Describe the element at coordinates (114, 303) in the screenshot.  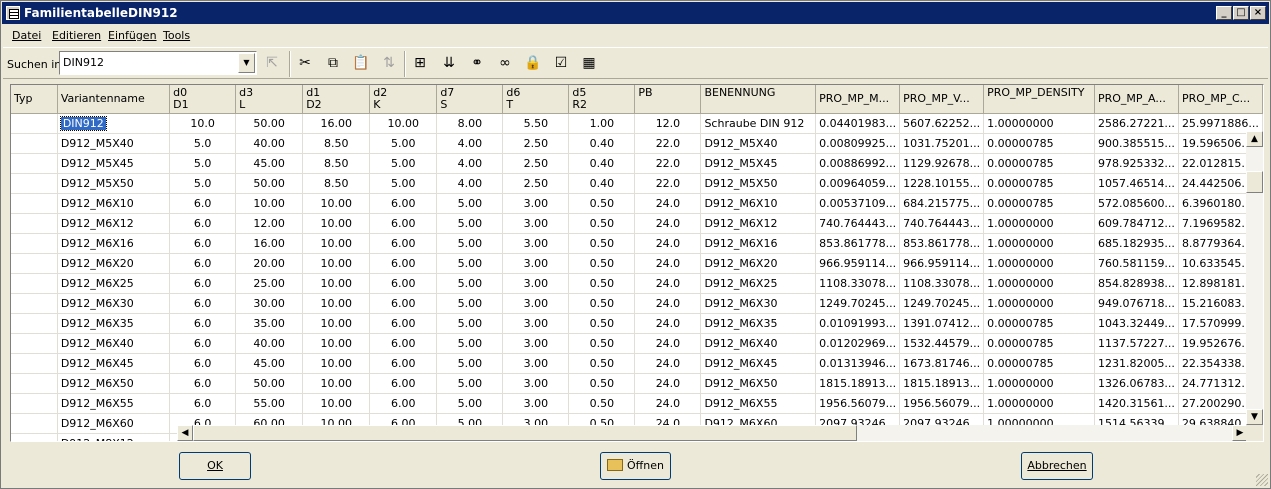
I see `table-cell: D912_M6X30` at that location.